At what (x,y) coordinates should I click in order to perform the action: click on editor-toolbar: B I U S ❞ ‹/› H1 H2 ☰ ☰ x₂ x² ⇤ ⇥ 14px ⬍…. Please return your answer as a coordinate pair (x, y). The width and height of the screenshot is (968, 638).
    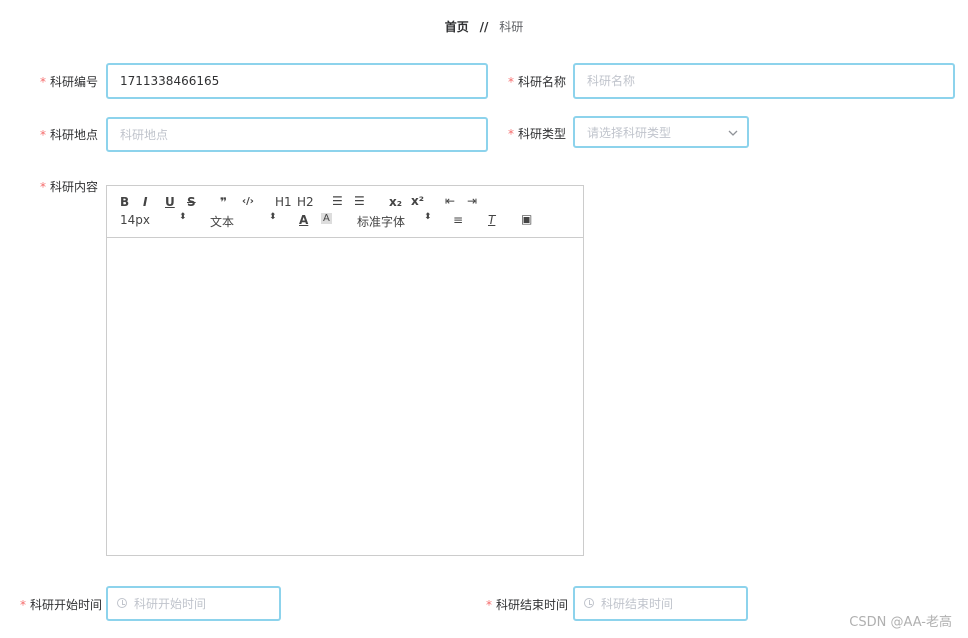
    Looking at the image, I should click on (345, 212).